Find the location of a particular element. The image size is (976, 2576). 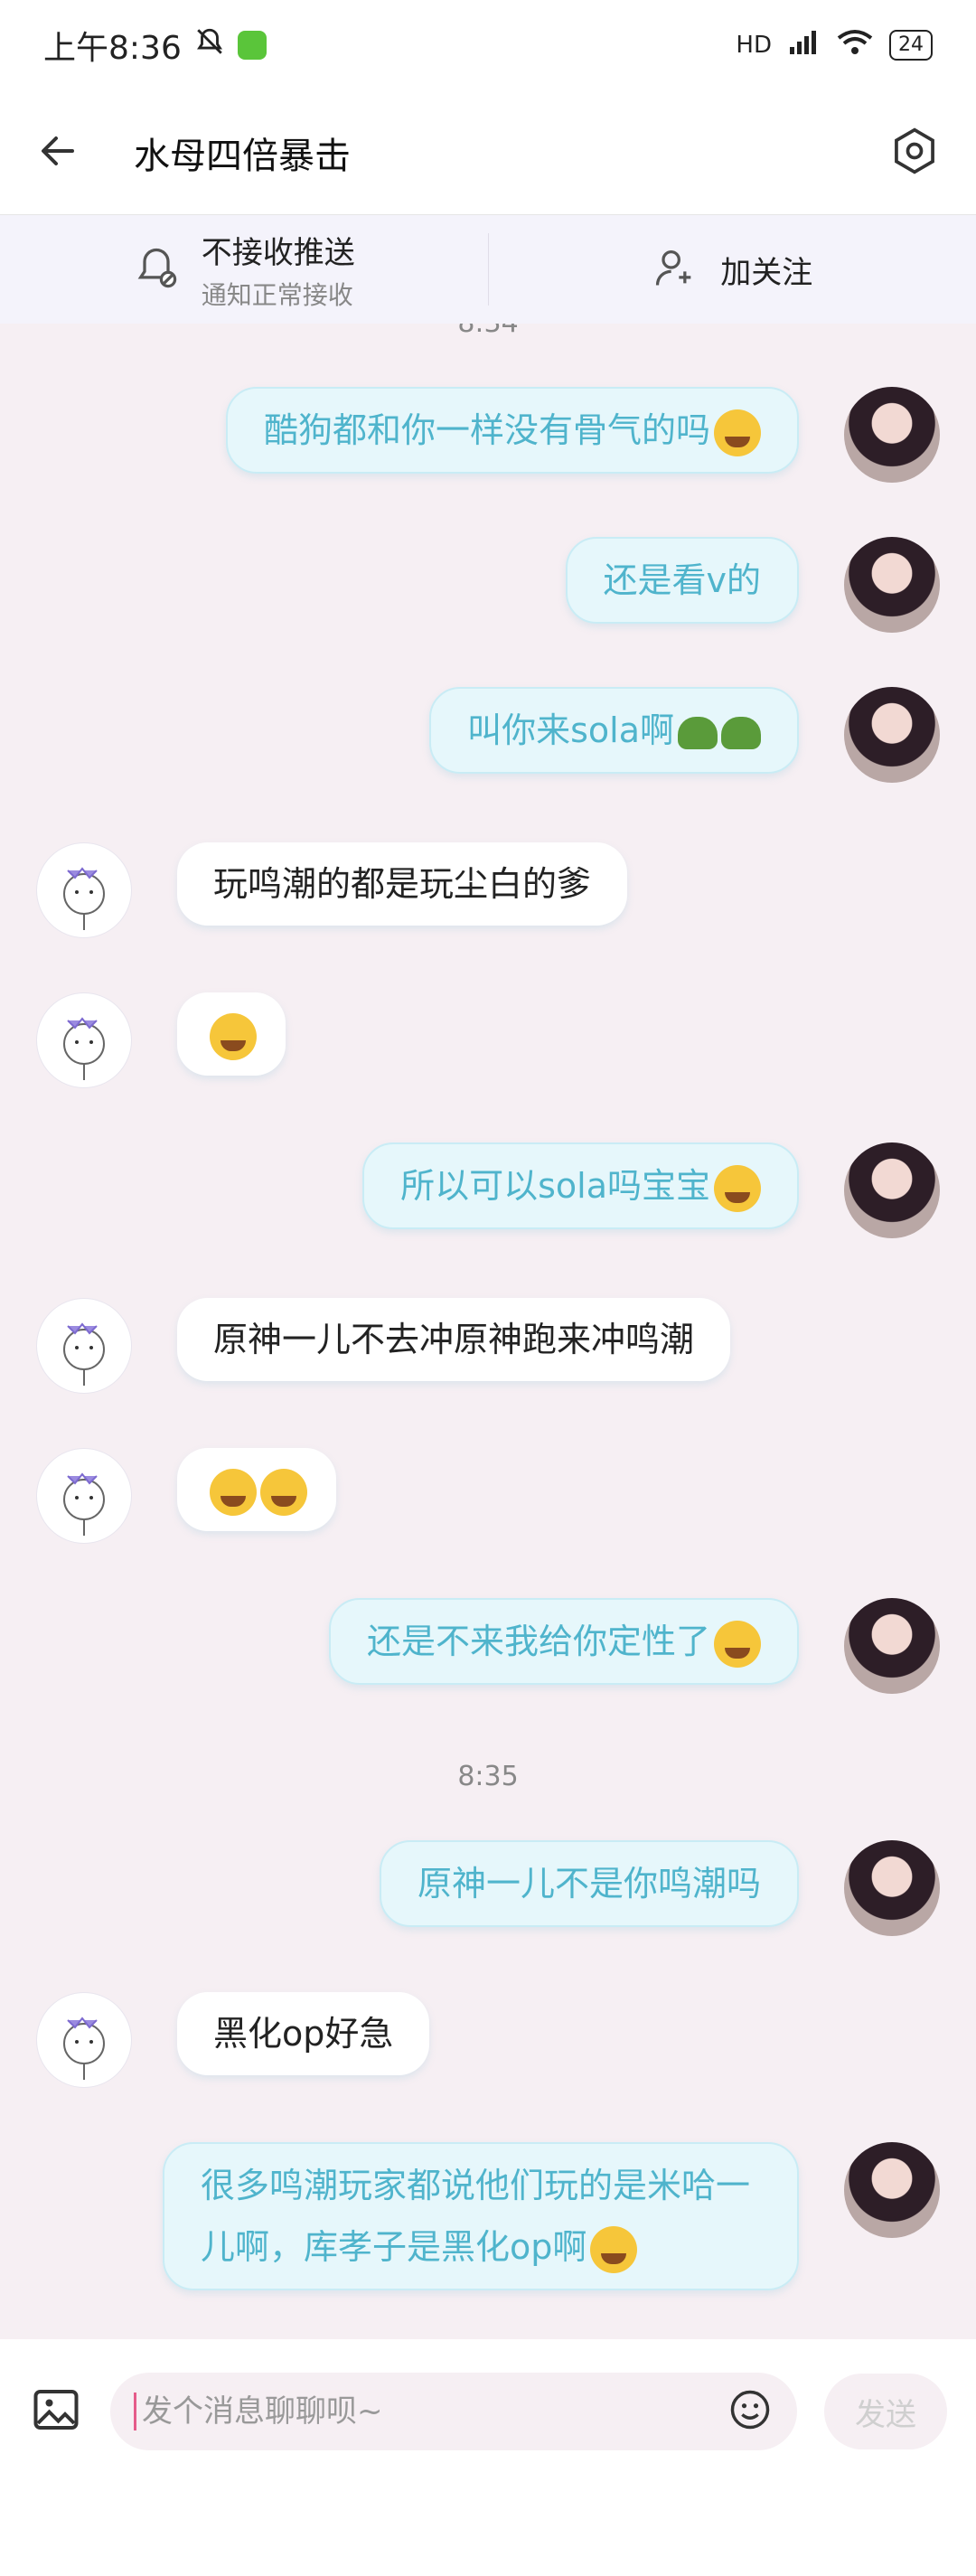

settings-hexagon-icon is located at coordinates (914, 153).